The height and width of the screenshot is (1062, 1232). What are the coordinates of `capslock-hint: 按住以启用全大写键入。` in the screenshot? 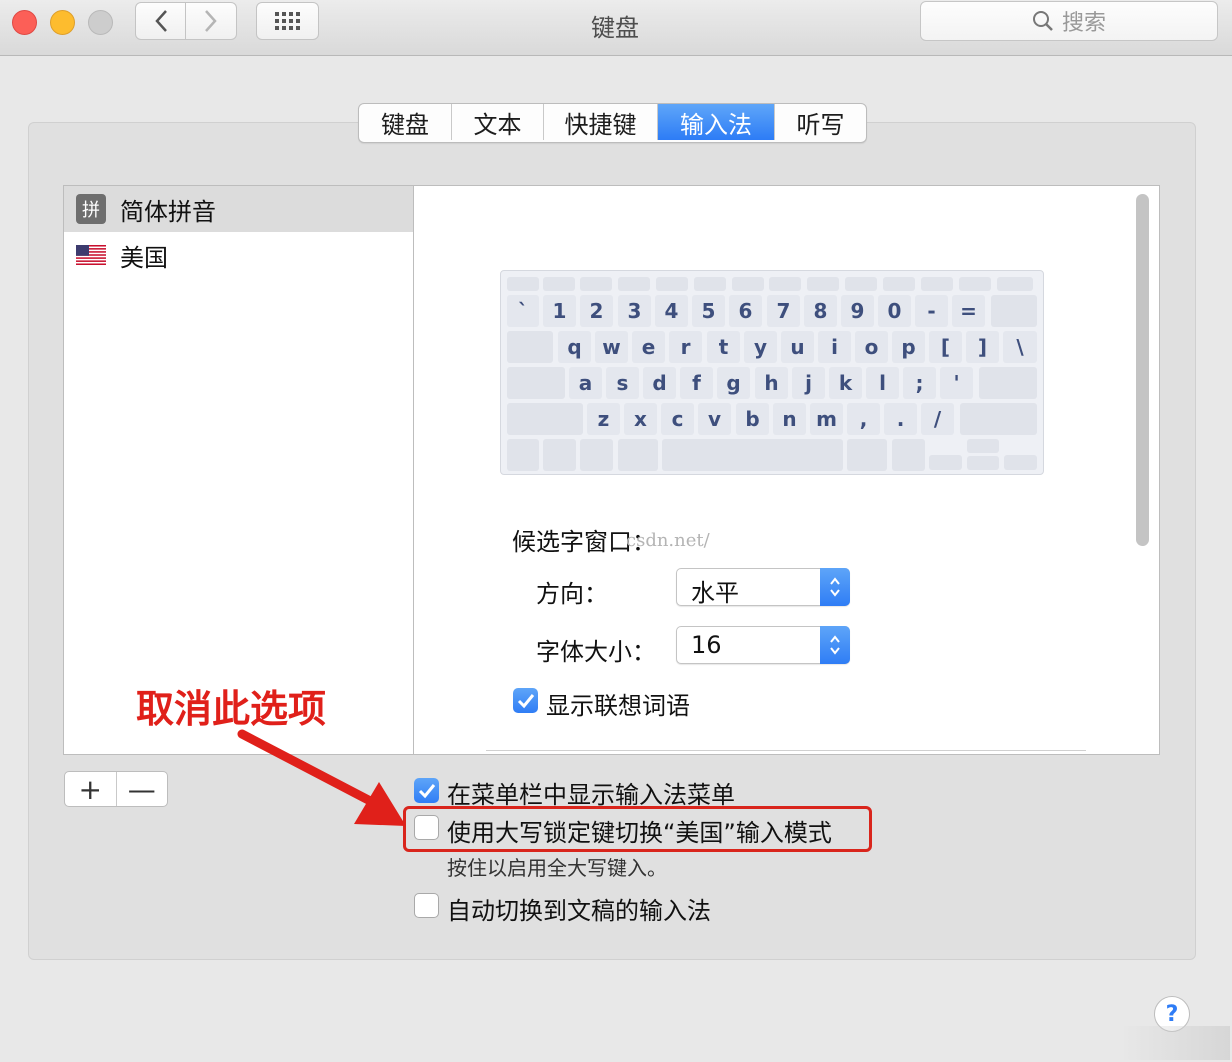 It's located at (557, 868).